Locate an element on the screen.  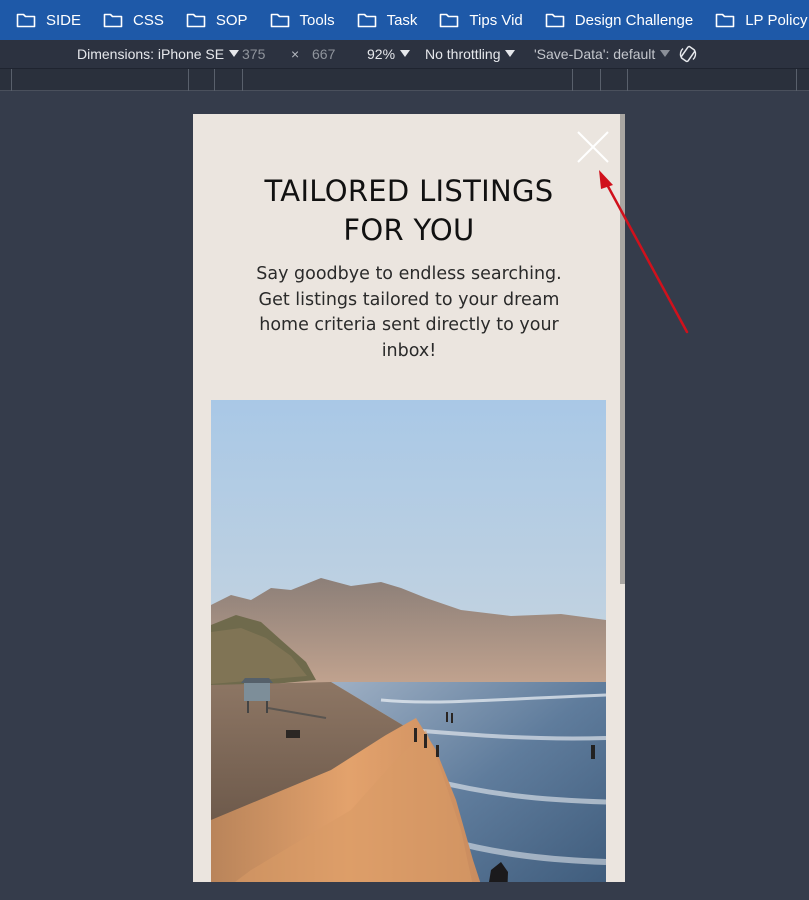
bookmark-label: CSS is located at coordinates (148, 20).